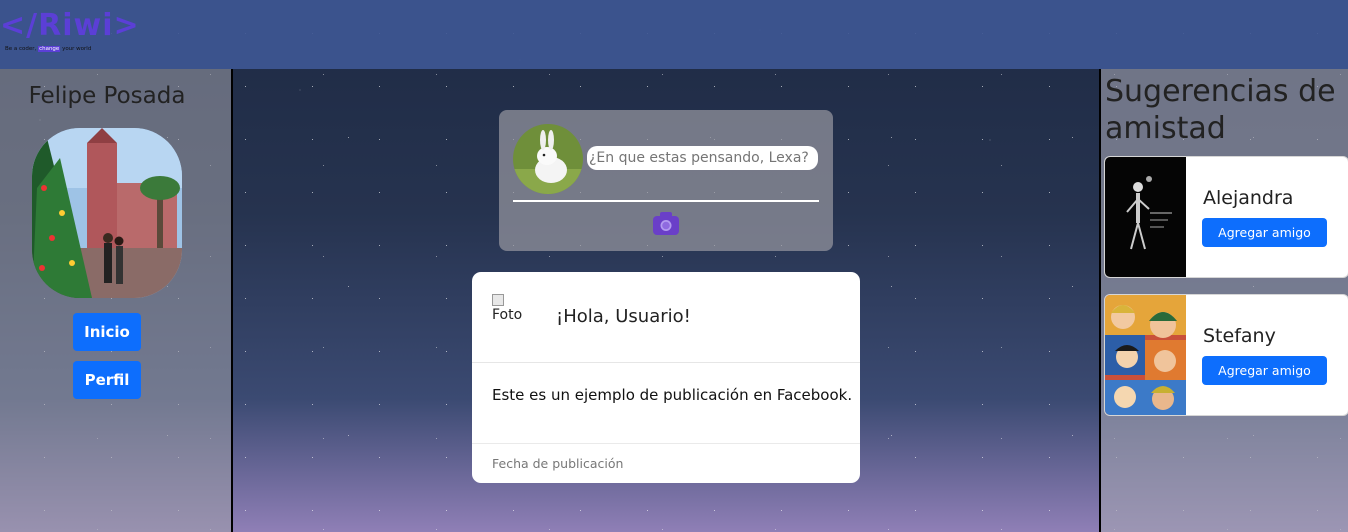 This screenshot has height=532, width=1348. What do you see at coordinates (666, 201) in the screenshot?
I see `composer-divider` at bounding box center [666, 201].